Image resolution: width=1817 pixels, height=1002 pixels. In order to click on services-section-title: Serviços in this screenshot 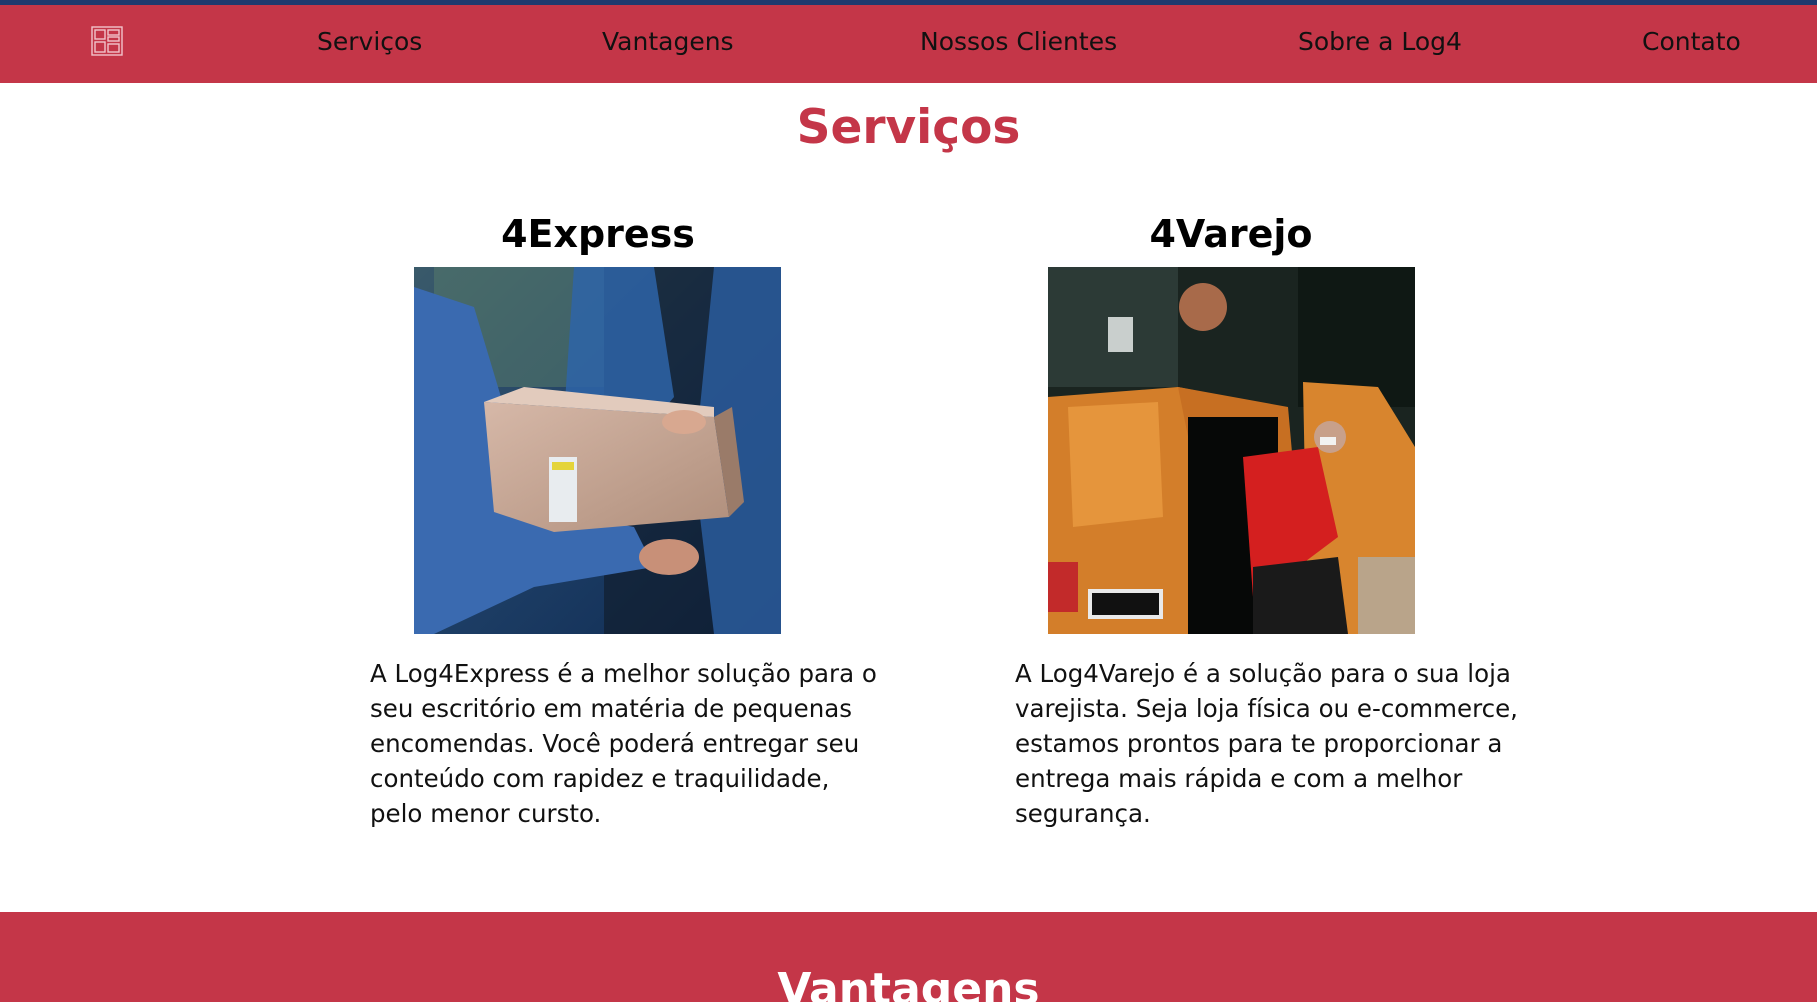, I will do `click(908, 127)`.